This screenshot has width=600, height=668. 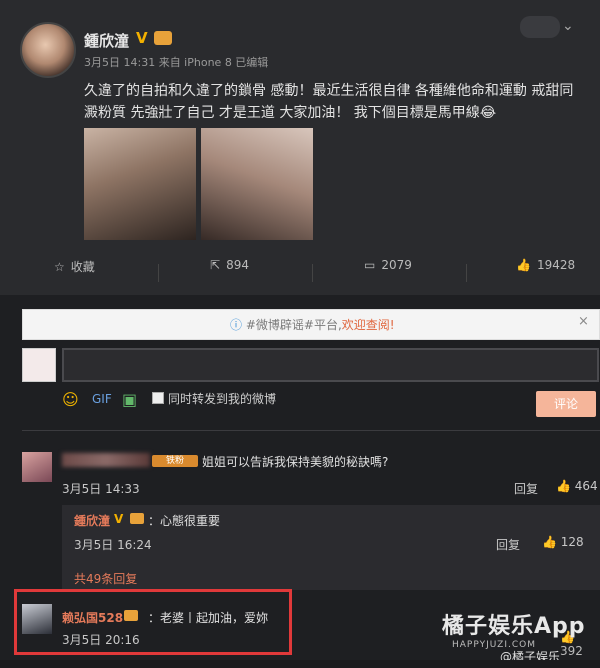 What do you see at coordinates (571, 651) in the screenshot?
I see `comment-like-count: 392` at bounding box center [571, 651].